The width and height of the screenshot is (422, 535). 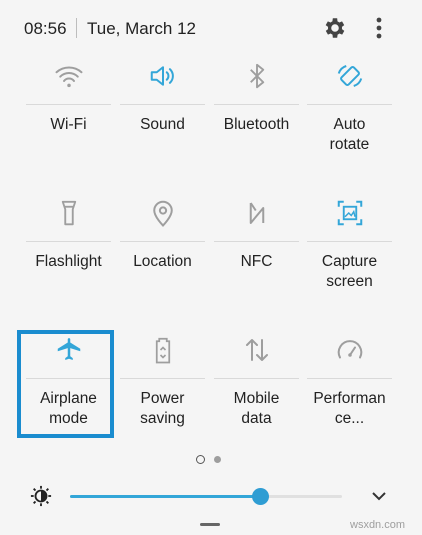 I want to click on tile-label: Location, so click(x=162, y=261).